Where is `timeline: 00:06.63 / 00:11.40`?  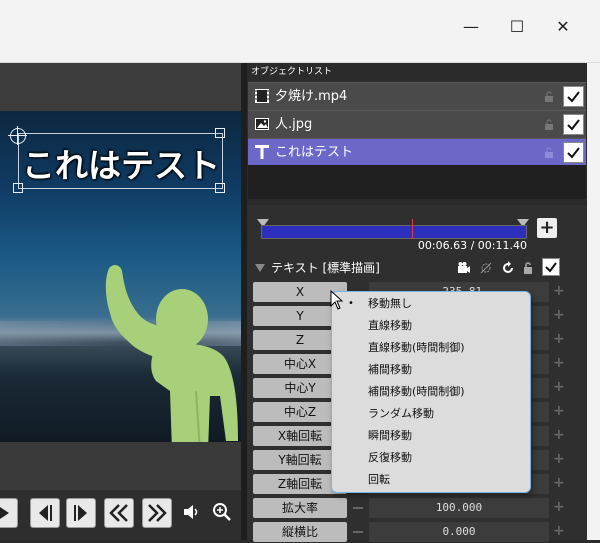 timeline: 00:06.63 / 00:11.40 is located at coordinates (393, 236).